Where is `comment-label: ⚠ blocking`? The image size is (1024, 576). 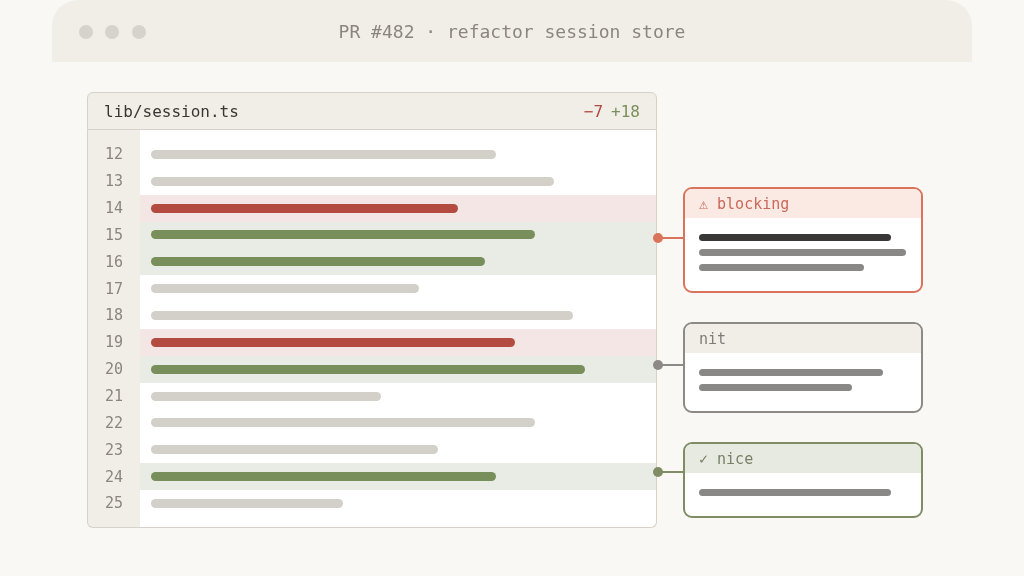 comment-label: ⚠ blocking is located at coordinates (803, 203).